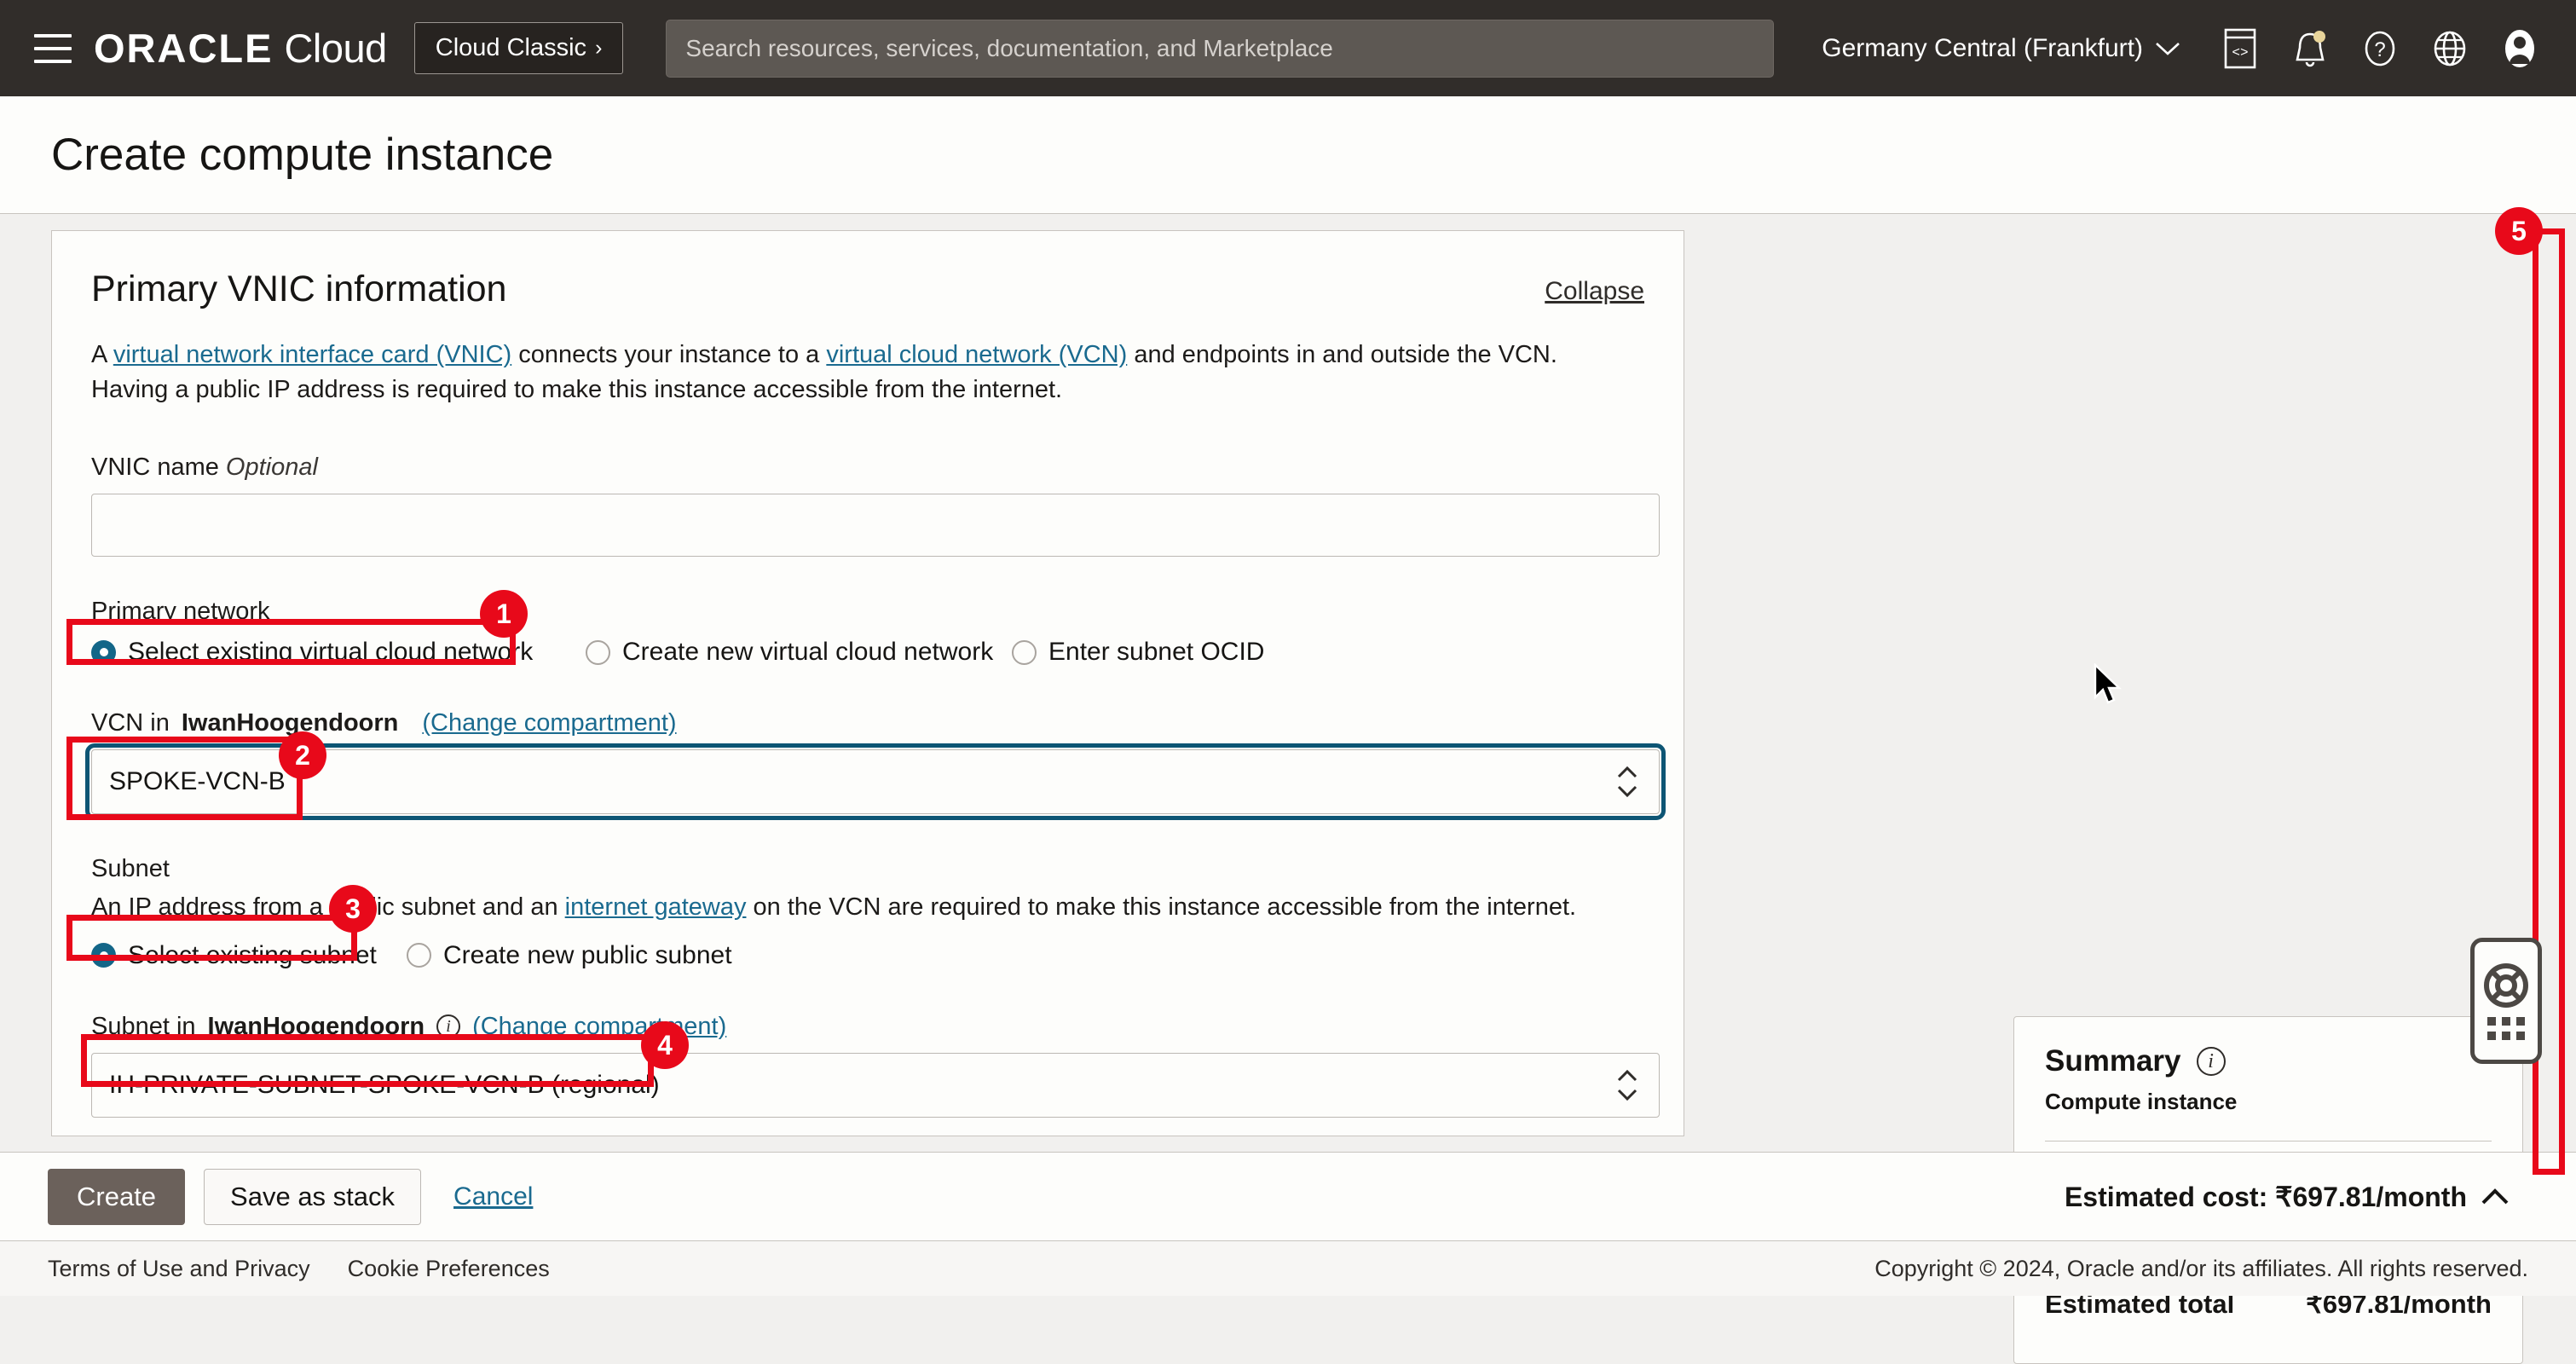 This screenshot has height=1364, width=2576. What do you see at coordinates (2495, 1196) in the screenshot?
I see `chevron-up-icon` at bounding box center [2495, 1196].